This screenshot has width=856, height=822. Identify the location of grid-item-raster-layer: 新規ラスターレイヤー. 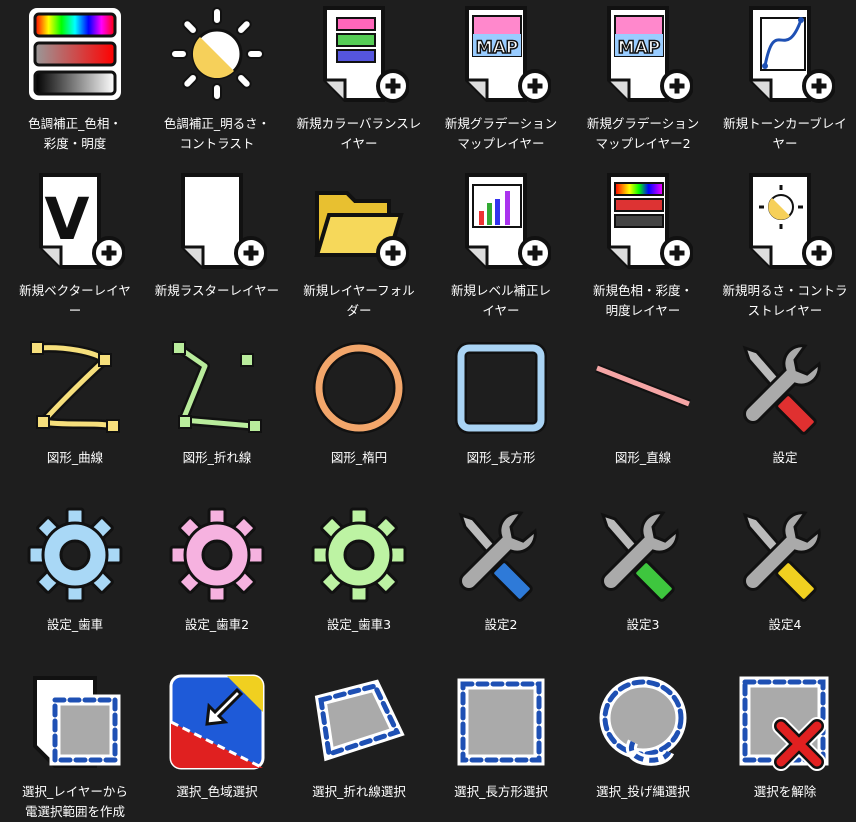
(217, 250).